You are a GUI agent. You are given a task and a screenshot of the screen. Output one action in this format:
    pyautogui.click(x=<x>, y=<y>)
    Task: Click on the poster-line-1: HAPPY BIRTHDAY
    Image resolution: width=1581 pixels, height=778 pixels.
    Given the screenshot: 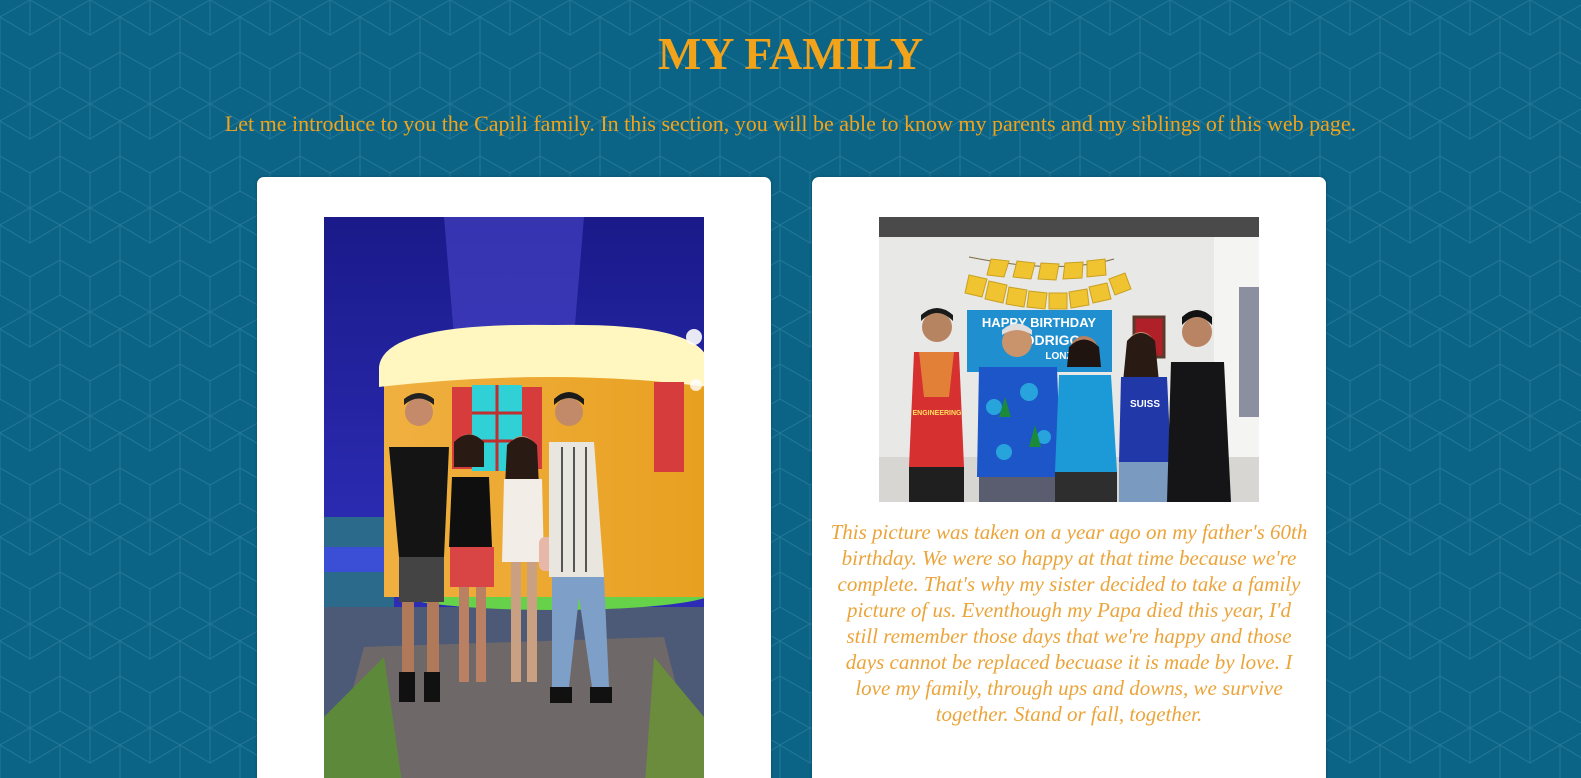 What is the action you would take?
    pyautogui.click(x=1039, y=322)
    